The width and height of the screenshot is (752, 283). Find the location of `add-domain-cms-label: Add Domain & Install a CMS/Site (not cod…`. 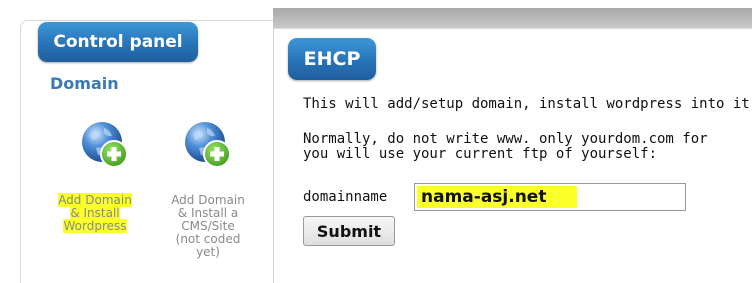

add-domain-cms-label: Add Domain & Install a CMS/Site (not cod… is located at coordinates (208, 226).